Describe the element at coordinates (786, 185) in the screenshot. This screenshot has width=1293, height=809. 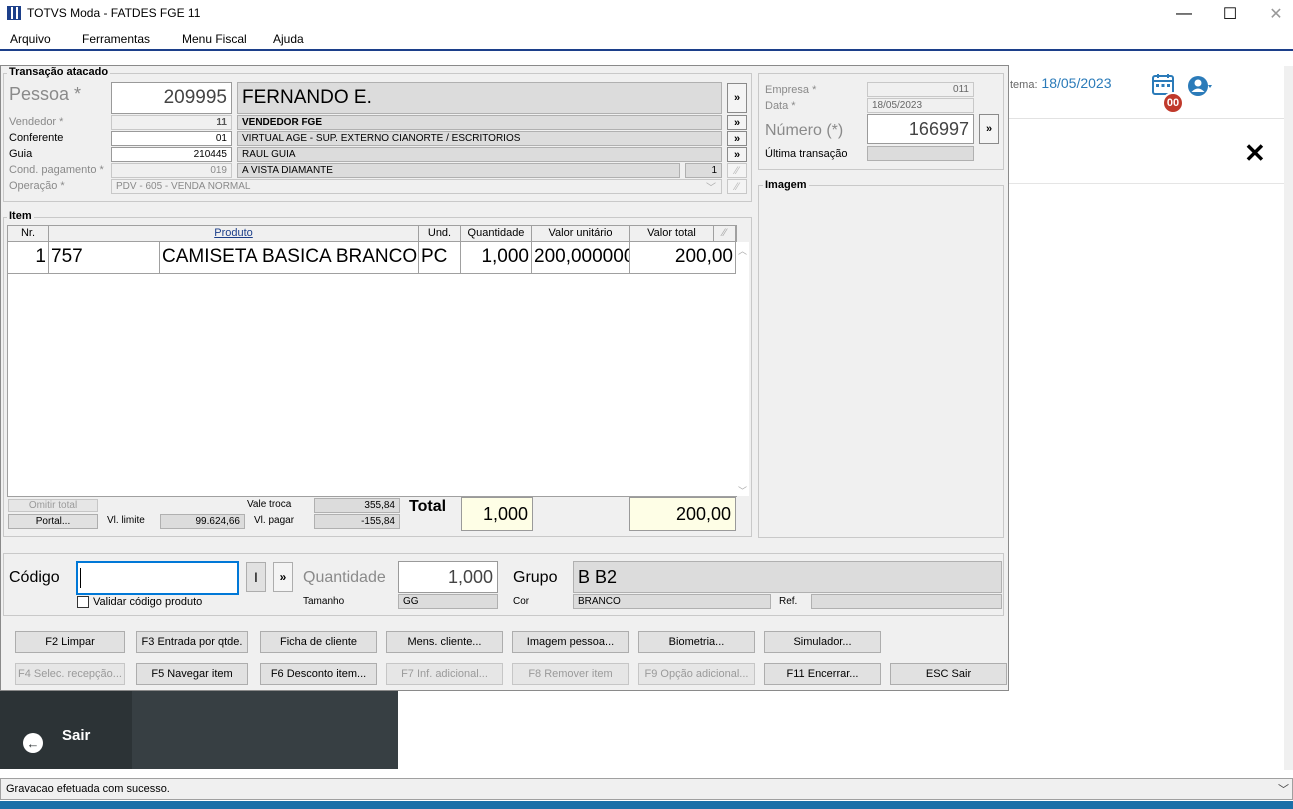
I see `imagem-group-title: Imagem` at that location.